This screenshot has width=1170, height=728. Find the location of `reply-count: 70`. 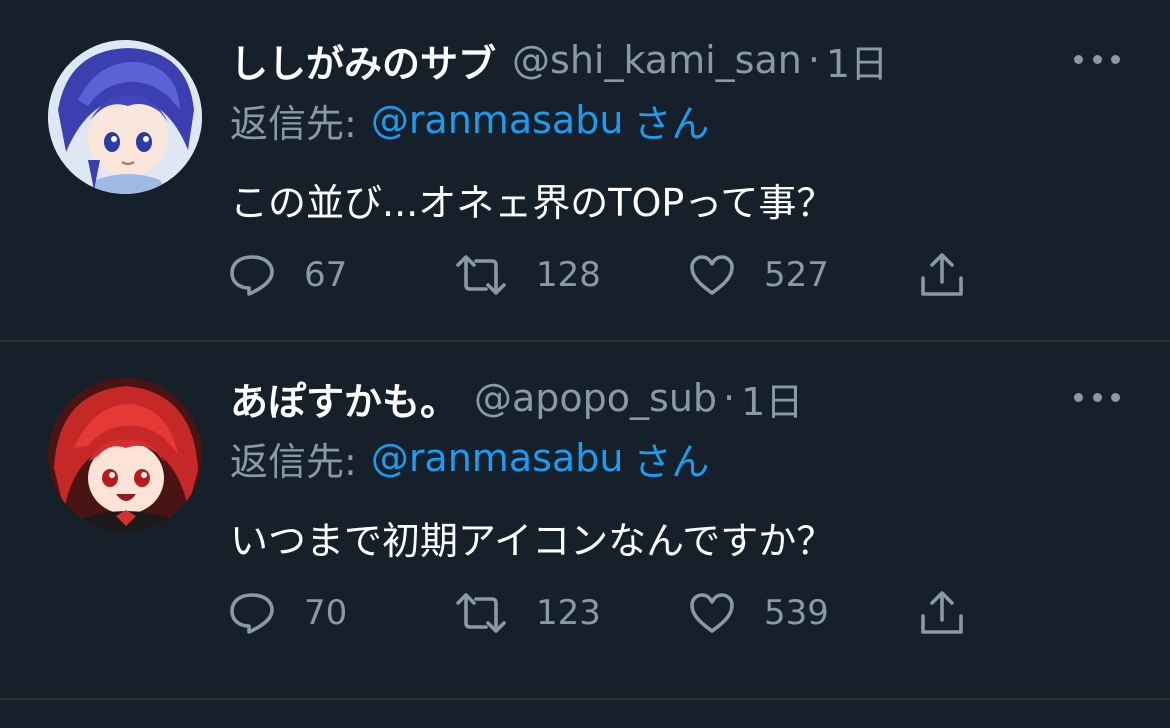

reply-count: 70 is located at coordinates (326, 613).